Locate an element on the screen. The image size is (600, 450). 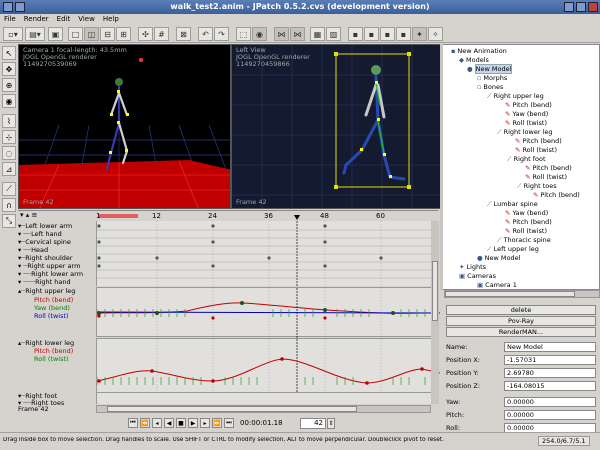
bones-icon: ✦ is located at coordinates (419, 34).